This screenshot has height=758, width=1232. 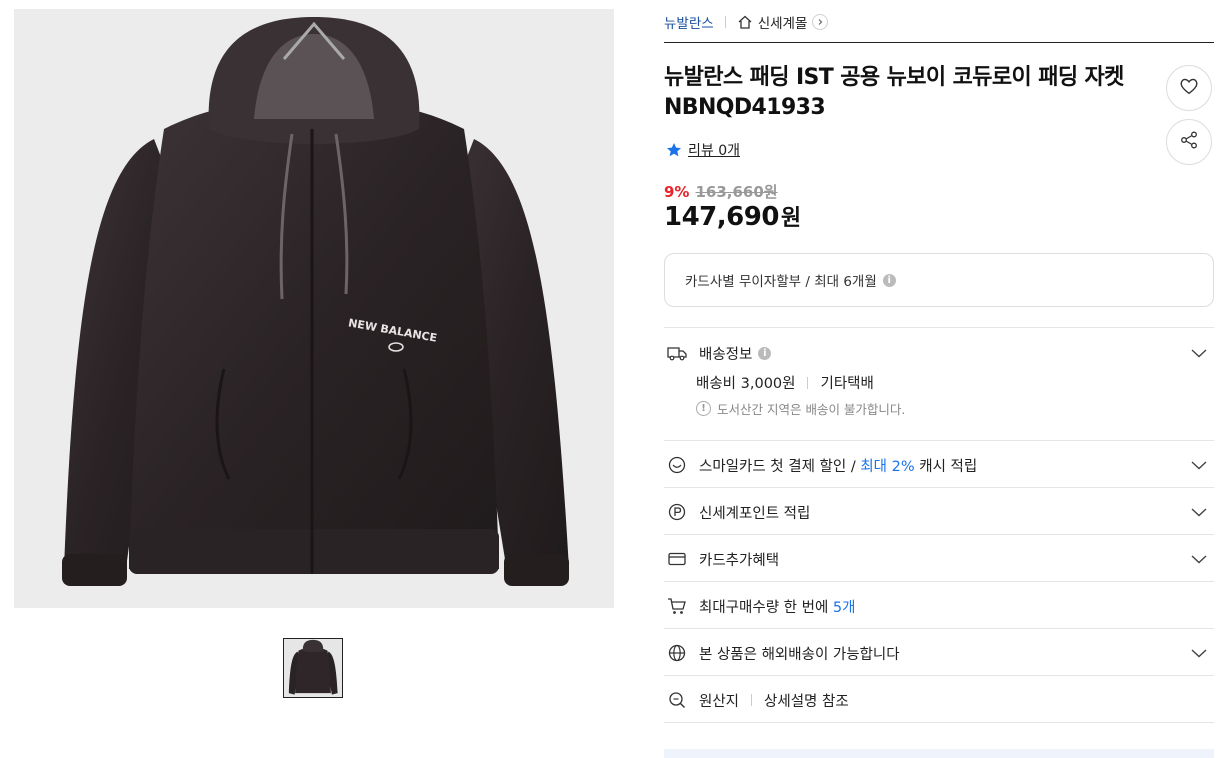 I want to click on option-select-area, so click(x=939, y=753).